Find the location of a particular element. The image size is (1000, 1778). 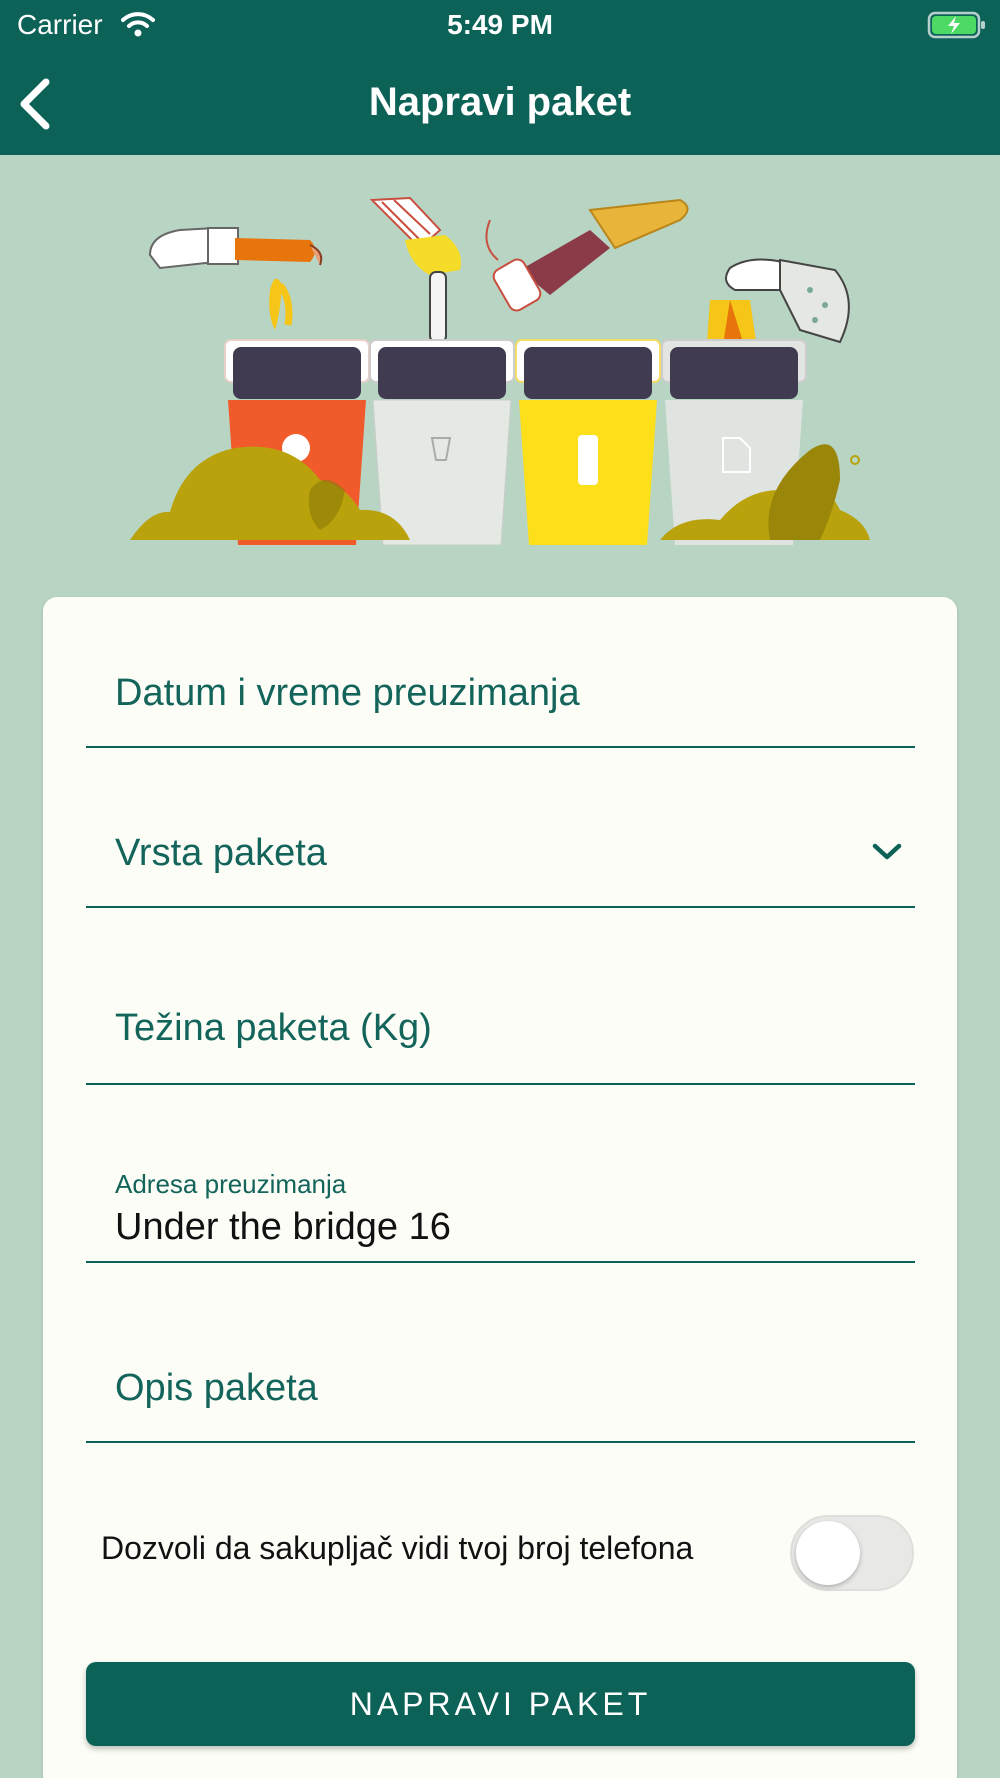

status-time: 5:49 PM is located at coordinates (500, 24).